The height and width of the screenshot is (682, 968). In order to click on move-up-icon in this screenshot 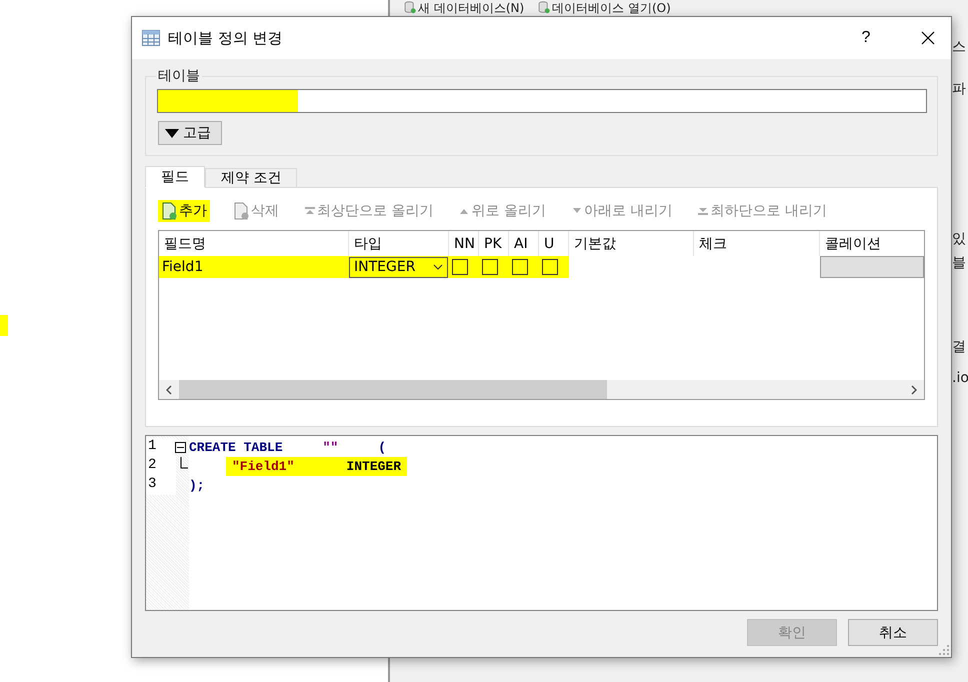, I will do `click(464, 211)`.